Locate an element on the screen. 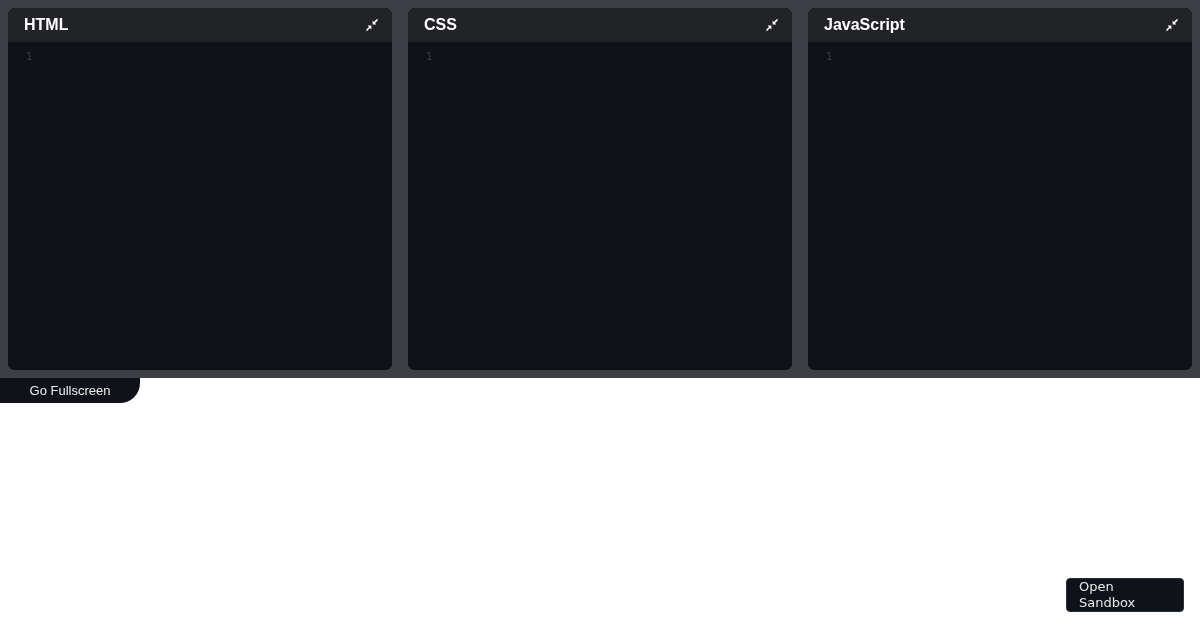  editor-title: CSS is located at coordinates (440, 25).